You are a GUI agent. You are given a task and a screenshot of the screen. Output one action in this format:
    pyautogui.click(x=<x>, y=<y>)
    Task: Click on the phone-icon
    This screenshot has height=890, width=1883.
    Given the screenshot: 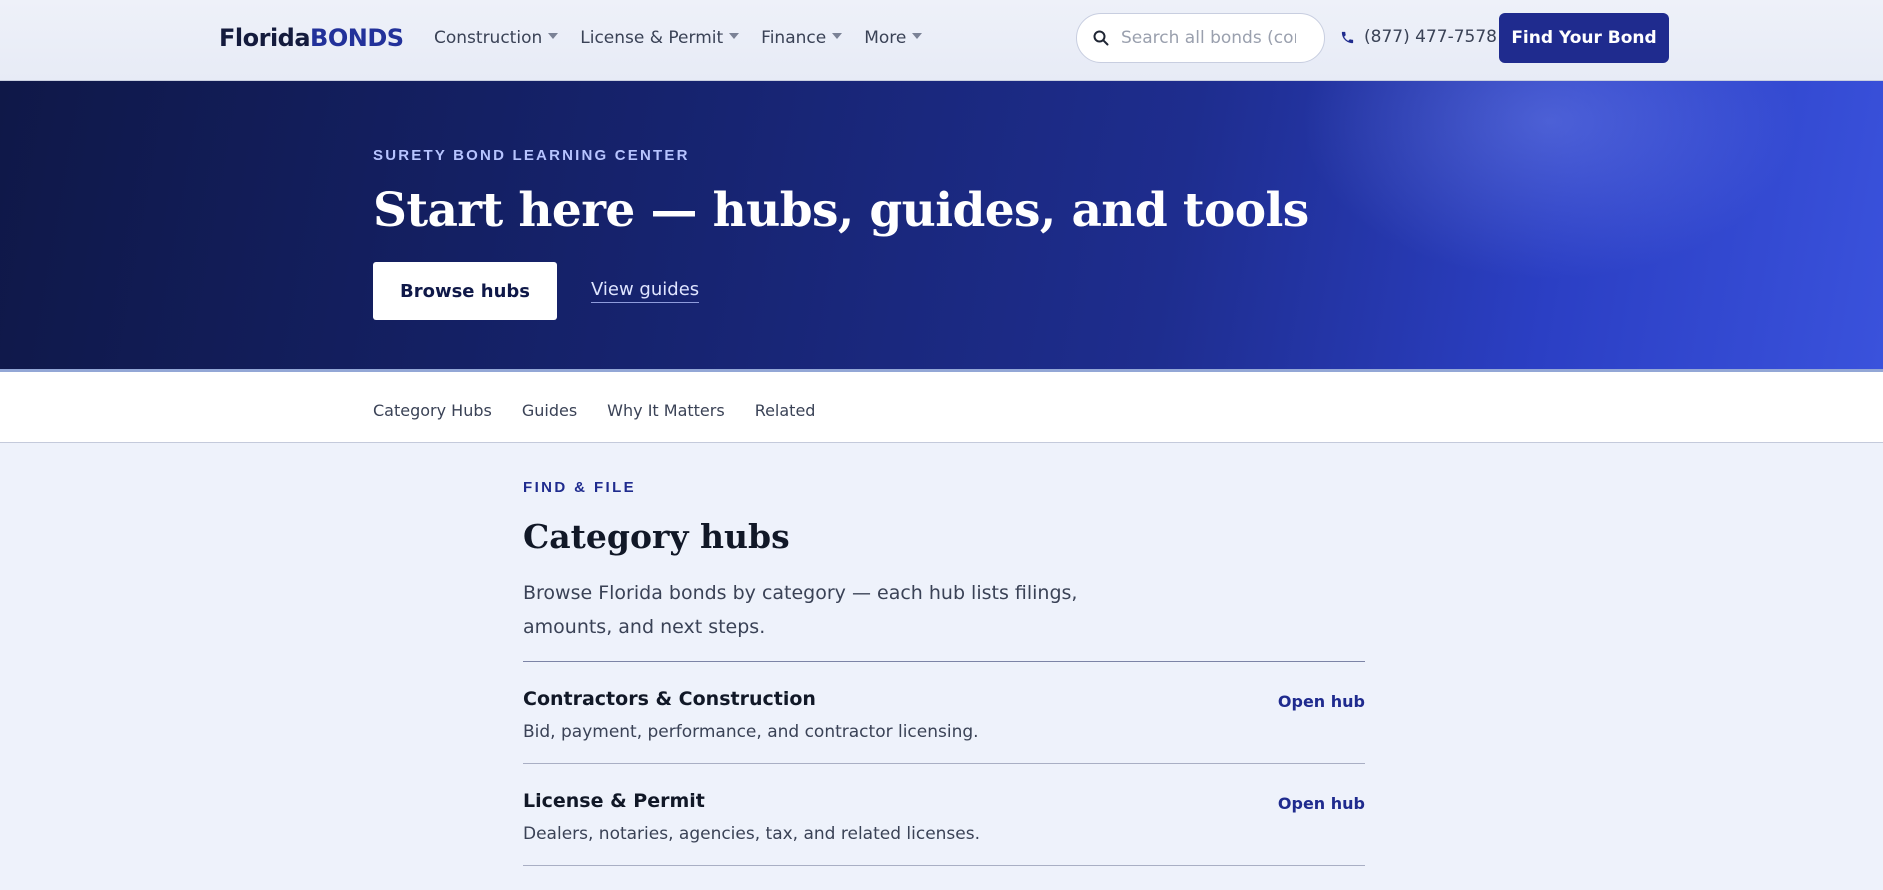 What is the action you would take?
    pyautogui.click(x=1347, y=37)
    